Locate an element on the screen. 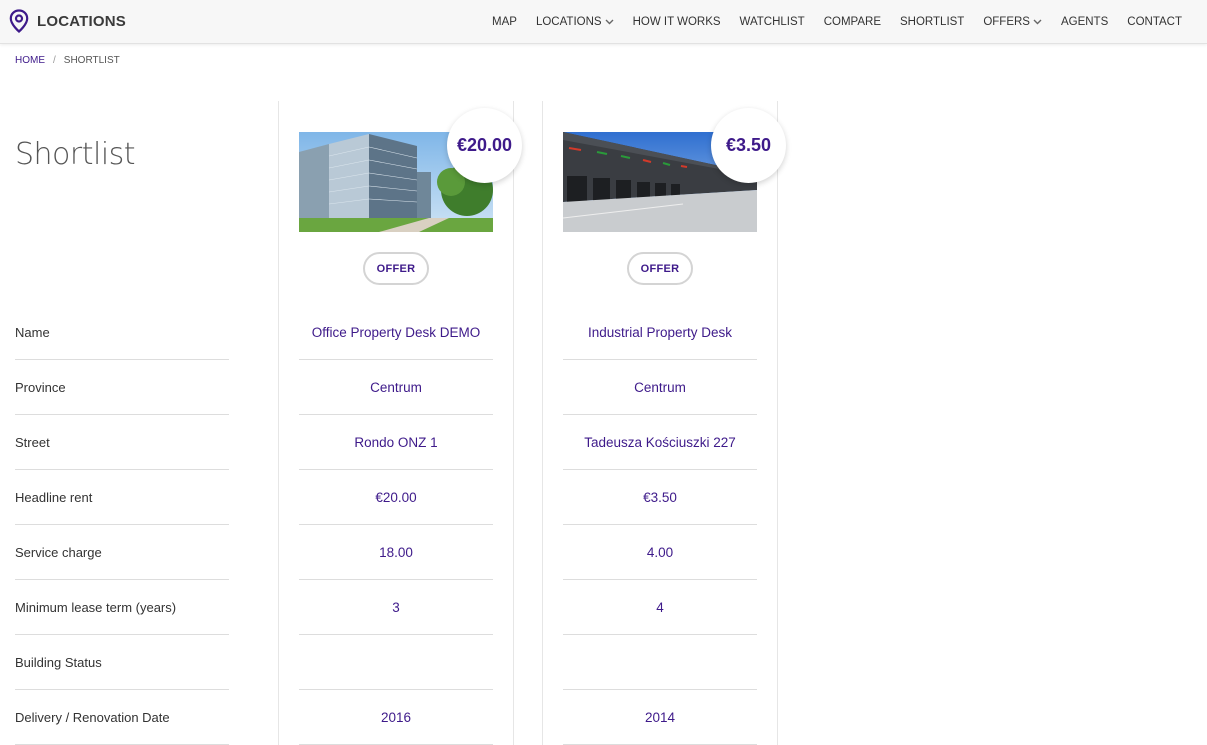 This screenshot has height=745, width=1207. property-service-charge: 18.00 is located at coordinates (396, 552).